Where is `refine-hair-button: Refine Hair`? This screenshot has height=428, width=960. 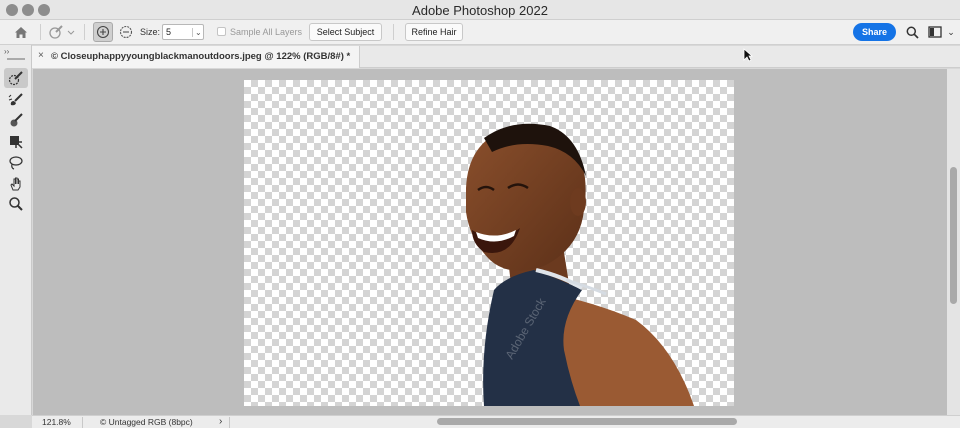 refine-hair-button: Refine Hair is located at coordinates (434, 32).